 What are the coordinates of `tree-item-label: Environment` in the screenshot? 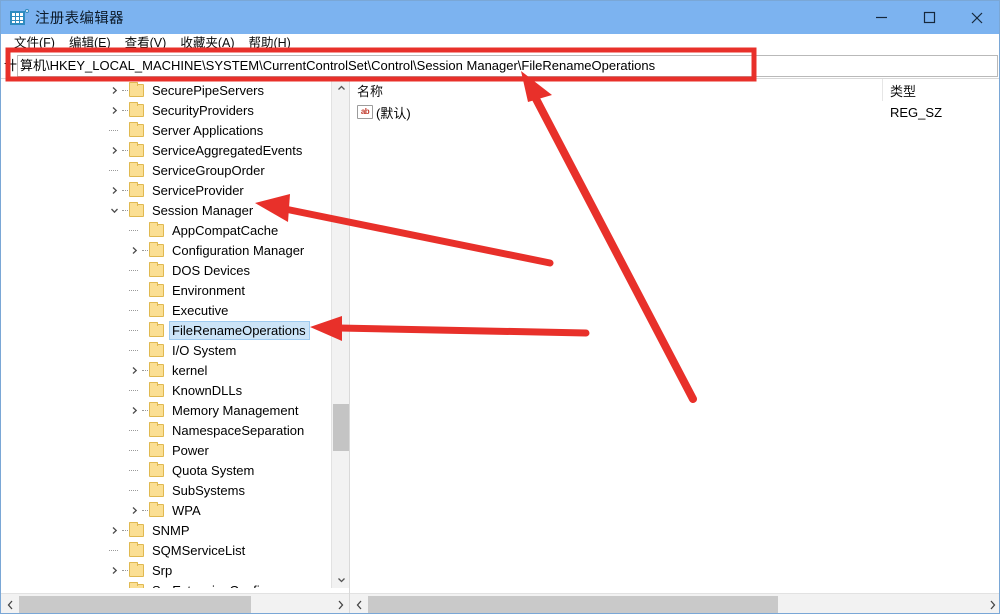 It's located at (208, 290).